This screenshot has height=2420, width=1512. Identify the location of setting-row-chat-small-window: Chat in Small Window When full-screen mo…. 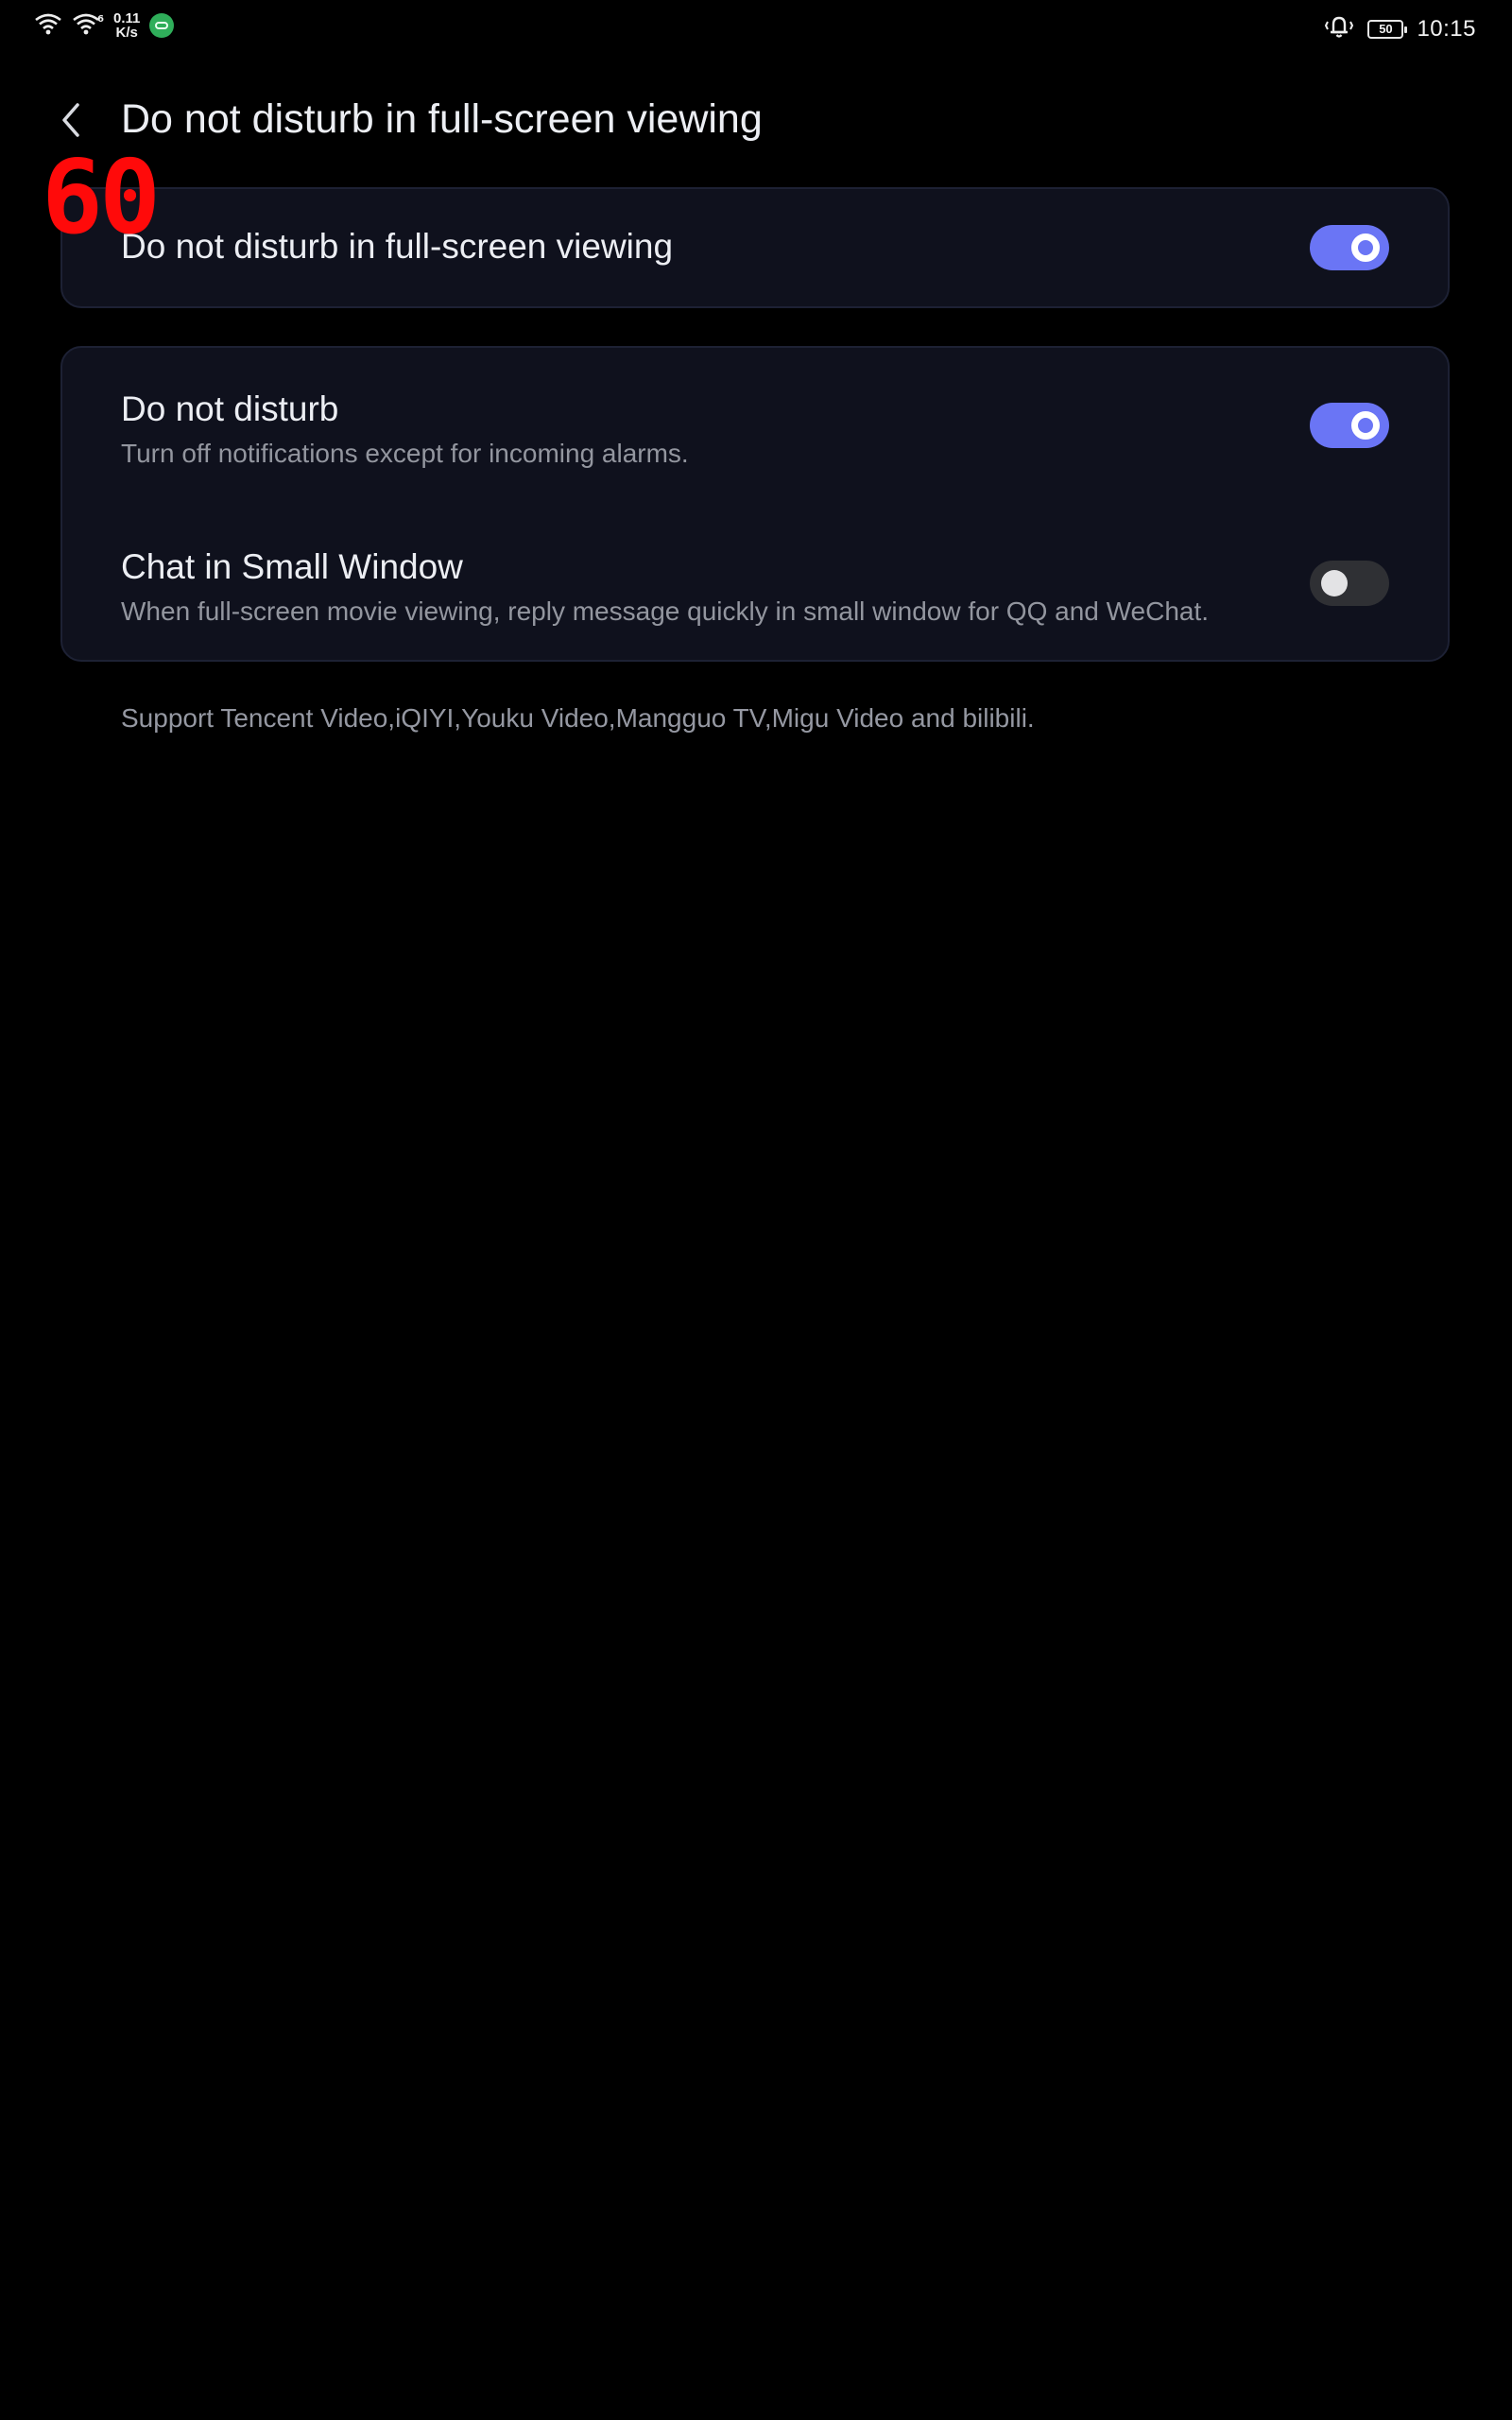
(755, 587).